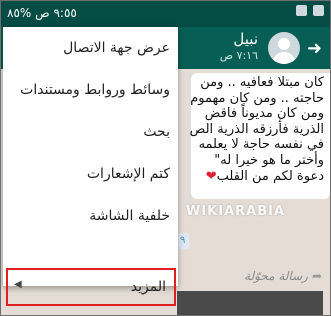 The height and width of the screenshot is (316, 331). Describe the element at coordinates (19, 13) in the screenshot. I see `battery-level: %٨٥` at that location.